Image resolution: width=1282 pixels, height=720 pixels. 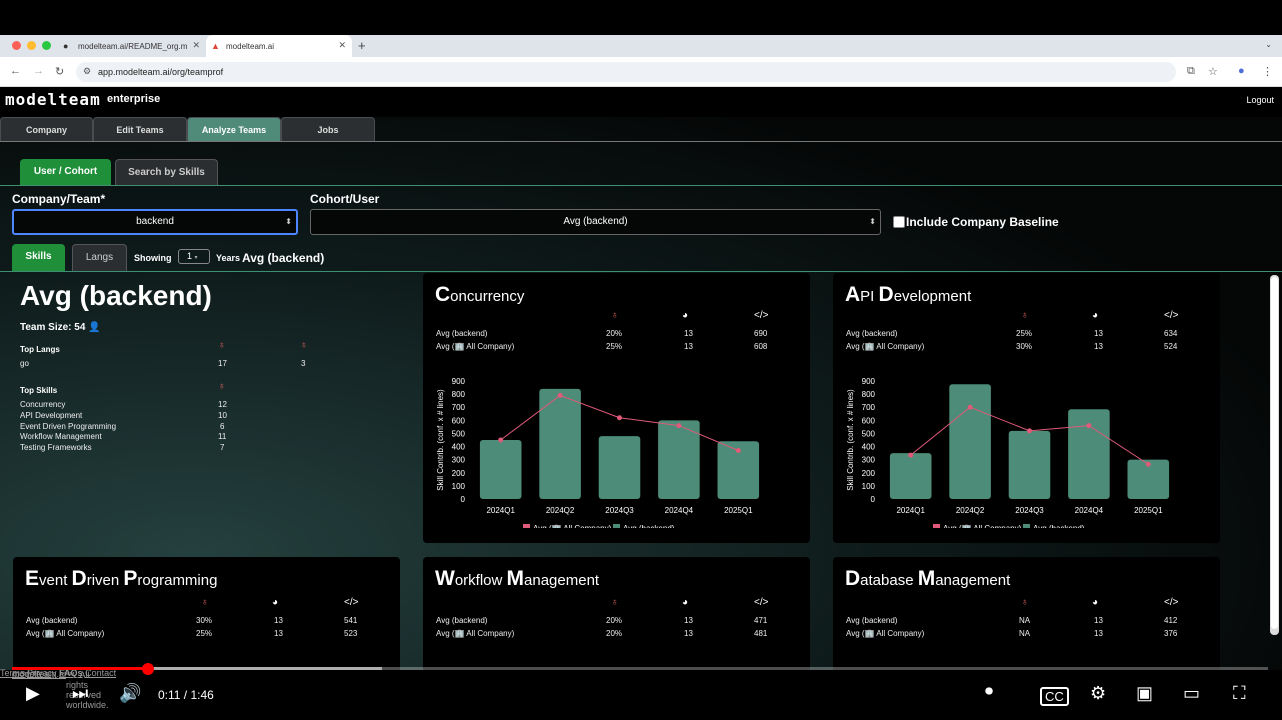 I want to click on page-scrollbar, so click(x=1274, y=455).